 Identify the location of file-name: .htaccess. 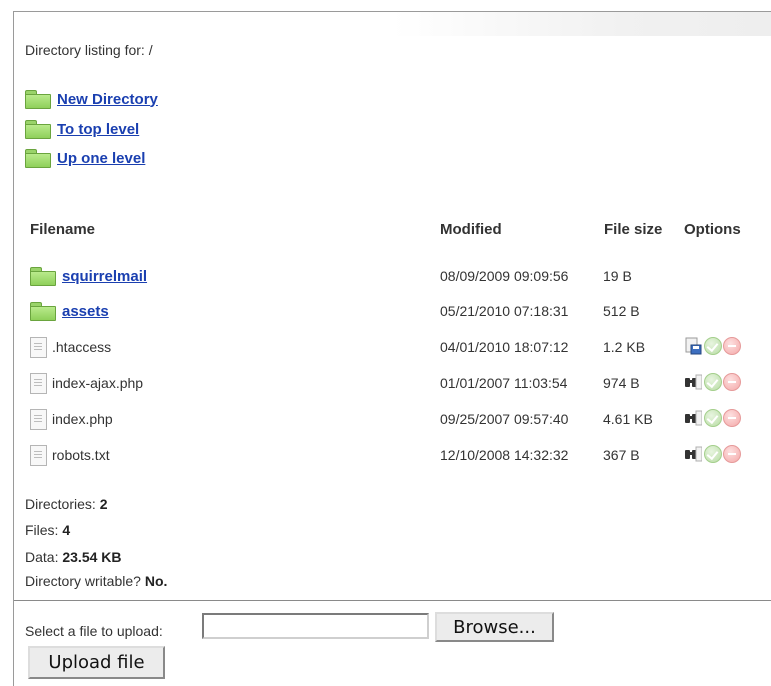
(82, 347).